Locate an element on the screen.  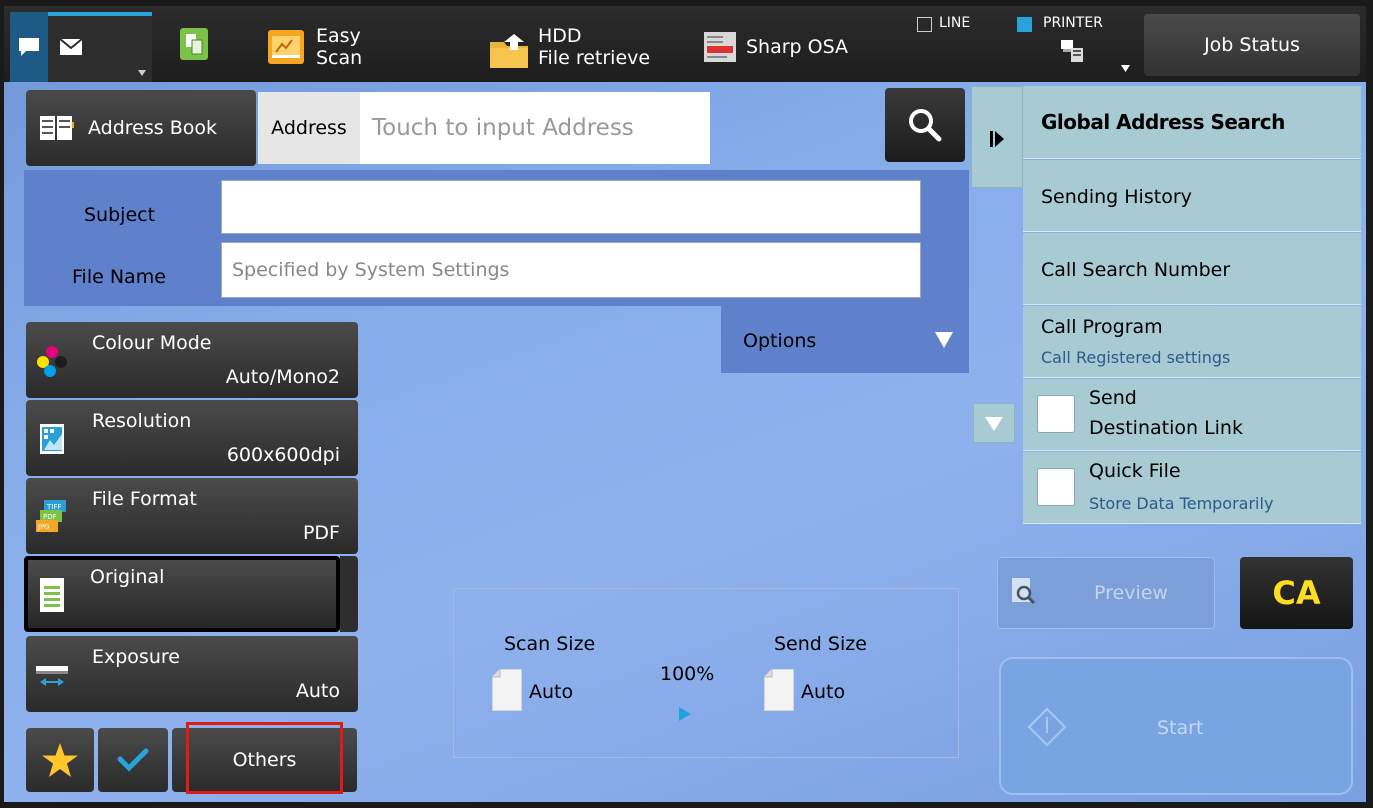
file-format-button: TIFF PDF JPG File Format PDF is located at coordinates (192, 516).